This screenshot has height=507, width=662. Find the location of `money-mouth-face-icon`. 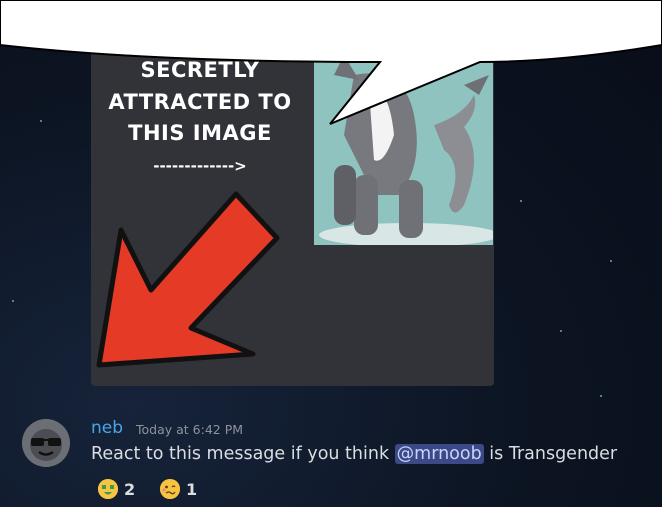

money-mouth-face-icon is located at coordinates (108, 489).